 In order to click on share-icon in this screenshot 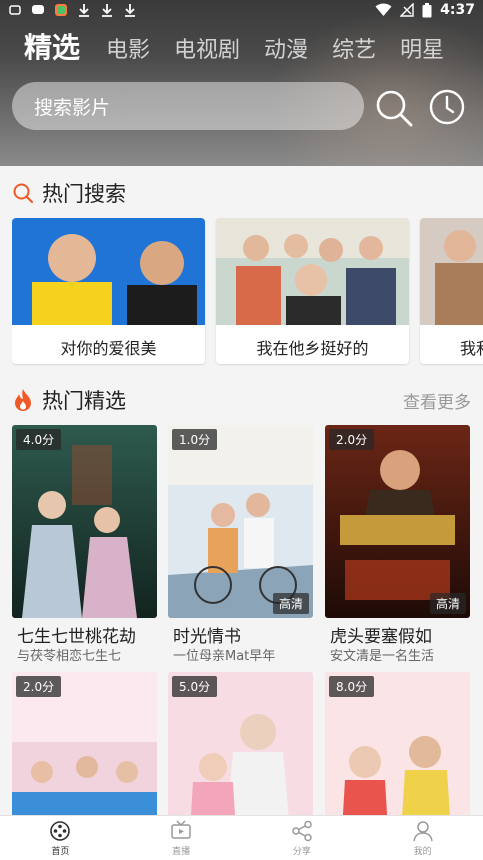, I will do `click(302, 831)`.